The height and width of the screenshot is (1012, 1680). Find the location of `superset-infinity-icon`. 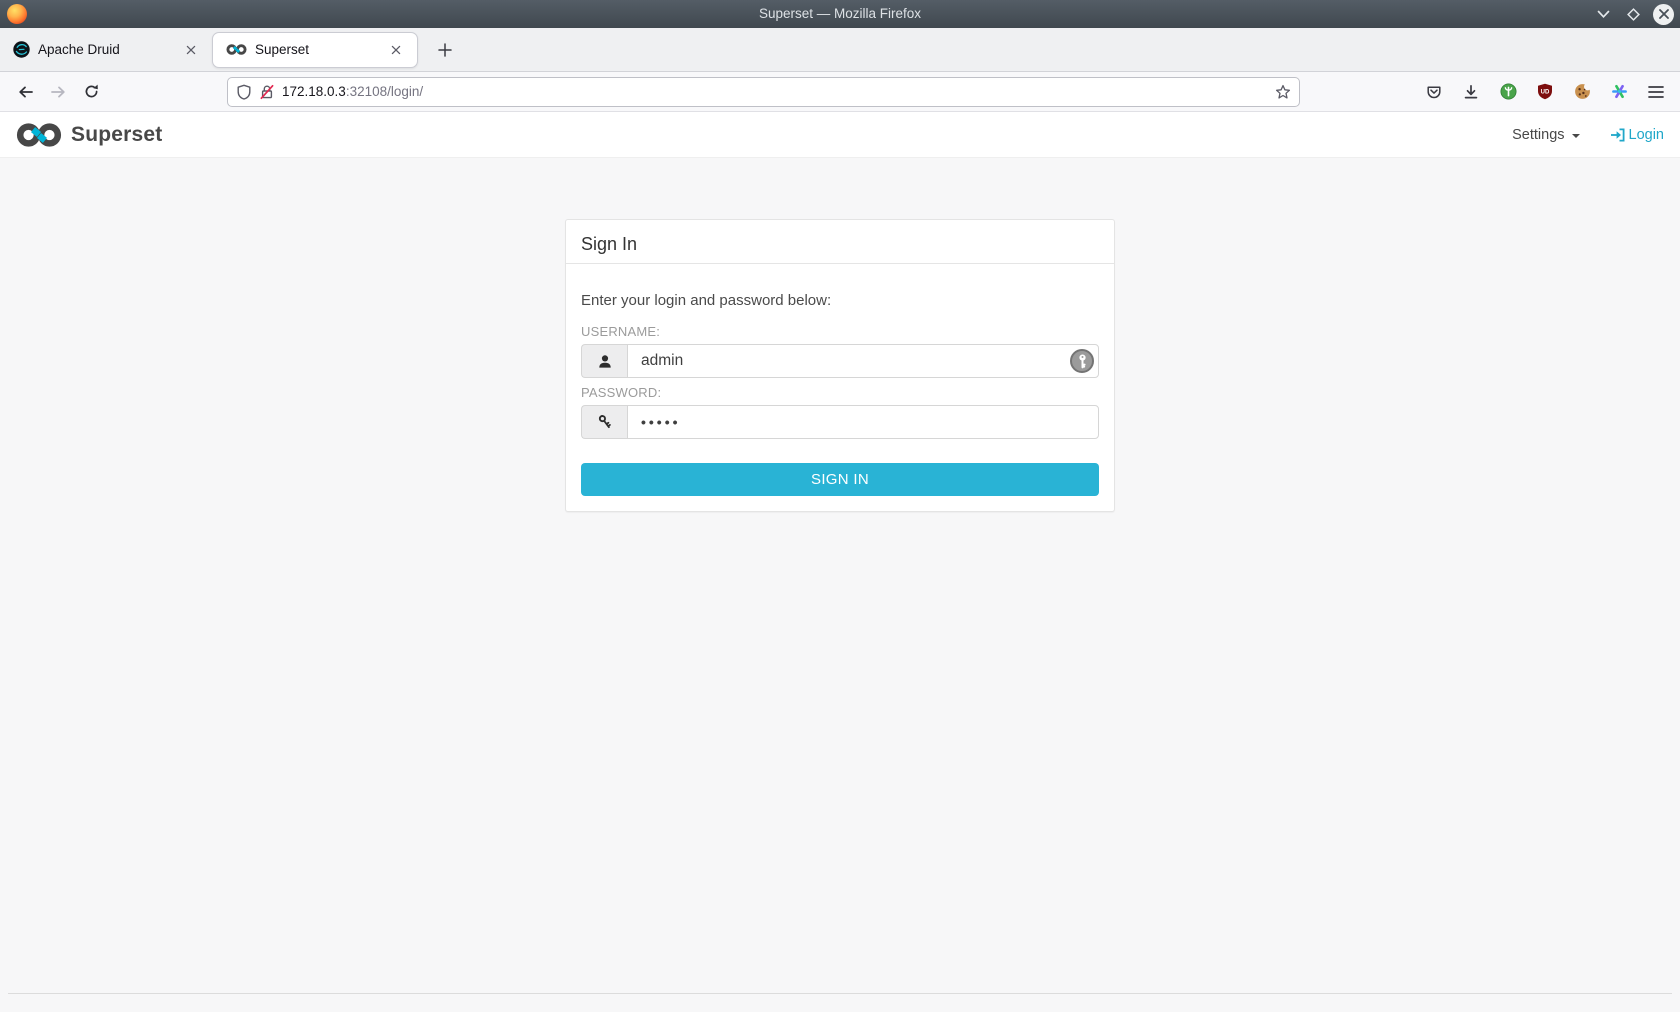

superset-infinity-icon is located at coordinates (39, 134).